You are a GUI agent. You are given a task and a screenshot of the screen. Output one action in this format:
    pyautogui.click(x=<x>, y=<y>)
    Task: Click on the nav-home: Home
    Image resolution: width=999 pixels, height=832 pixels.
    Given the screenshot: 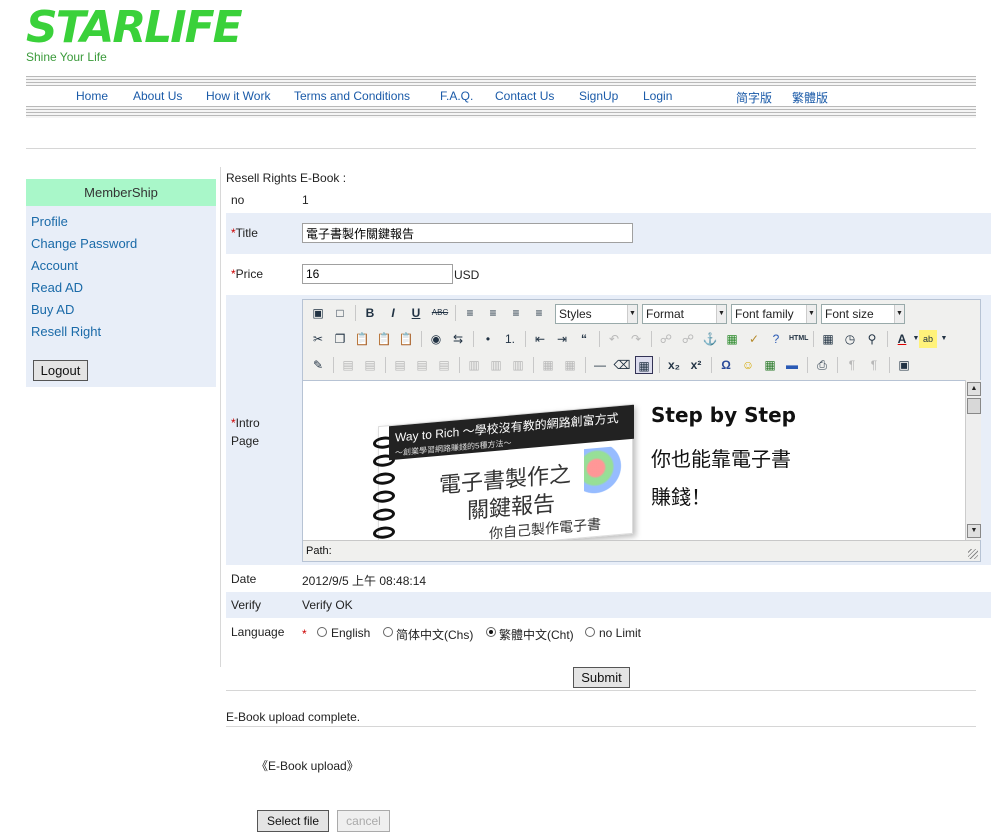 What is the action you would take?
    pyautogui.click(x=92, y=96)
    